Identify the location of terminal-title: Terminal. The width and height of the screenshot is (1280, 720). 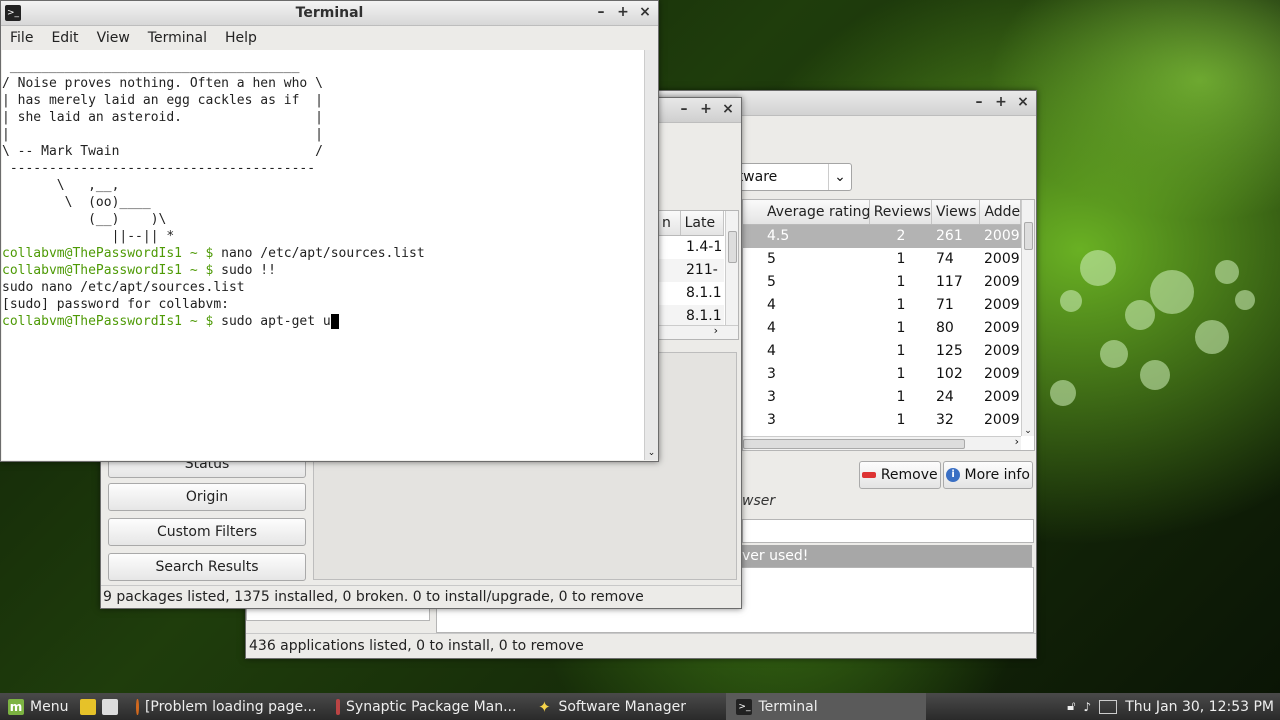
(329, 13).